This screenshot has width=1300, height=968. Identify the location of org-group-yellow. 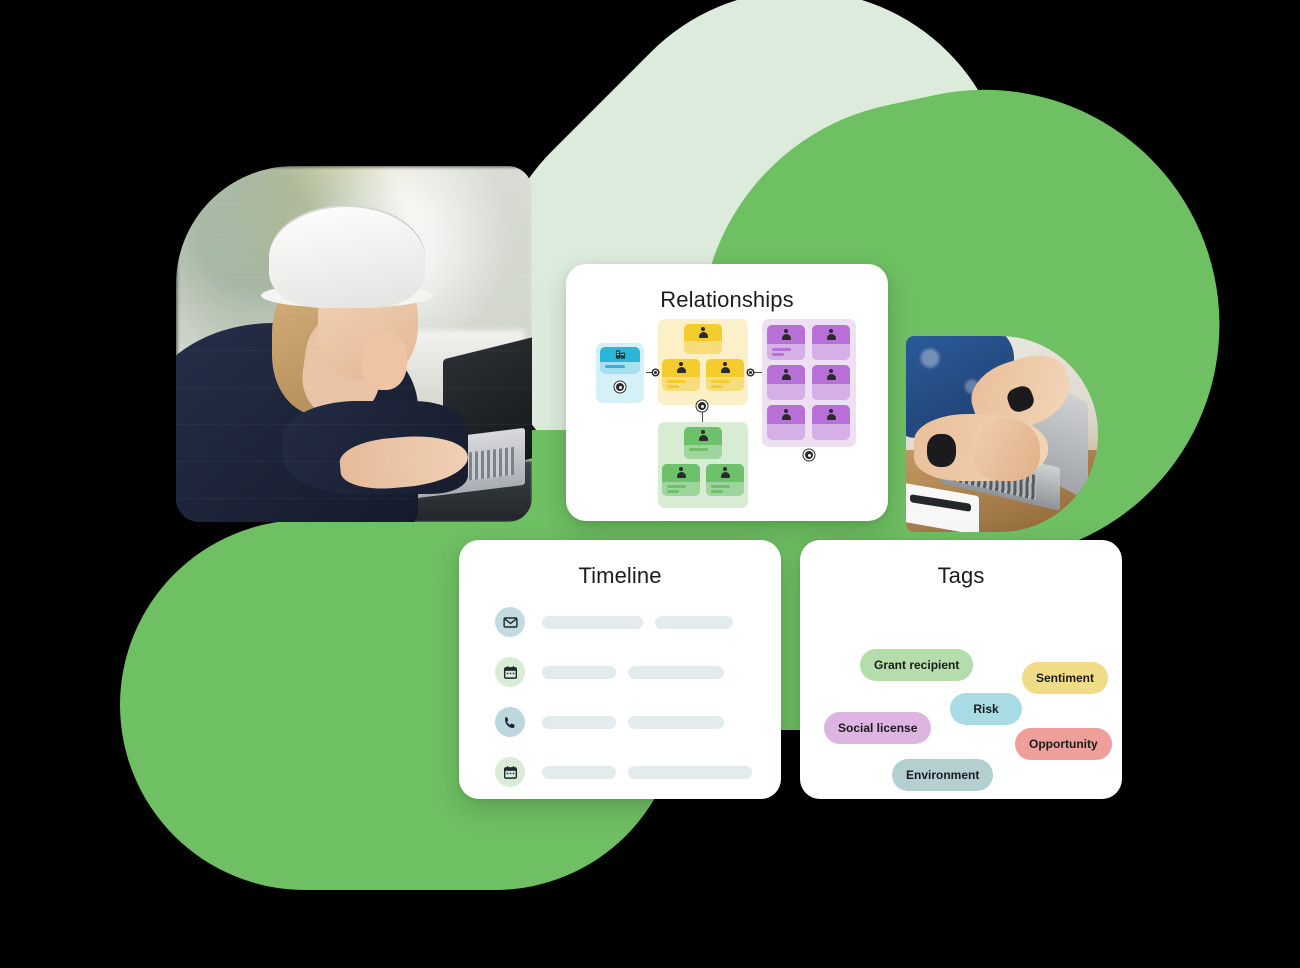
(703, 362).